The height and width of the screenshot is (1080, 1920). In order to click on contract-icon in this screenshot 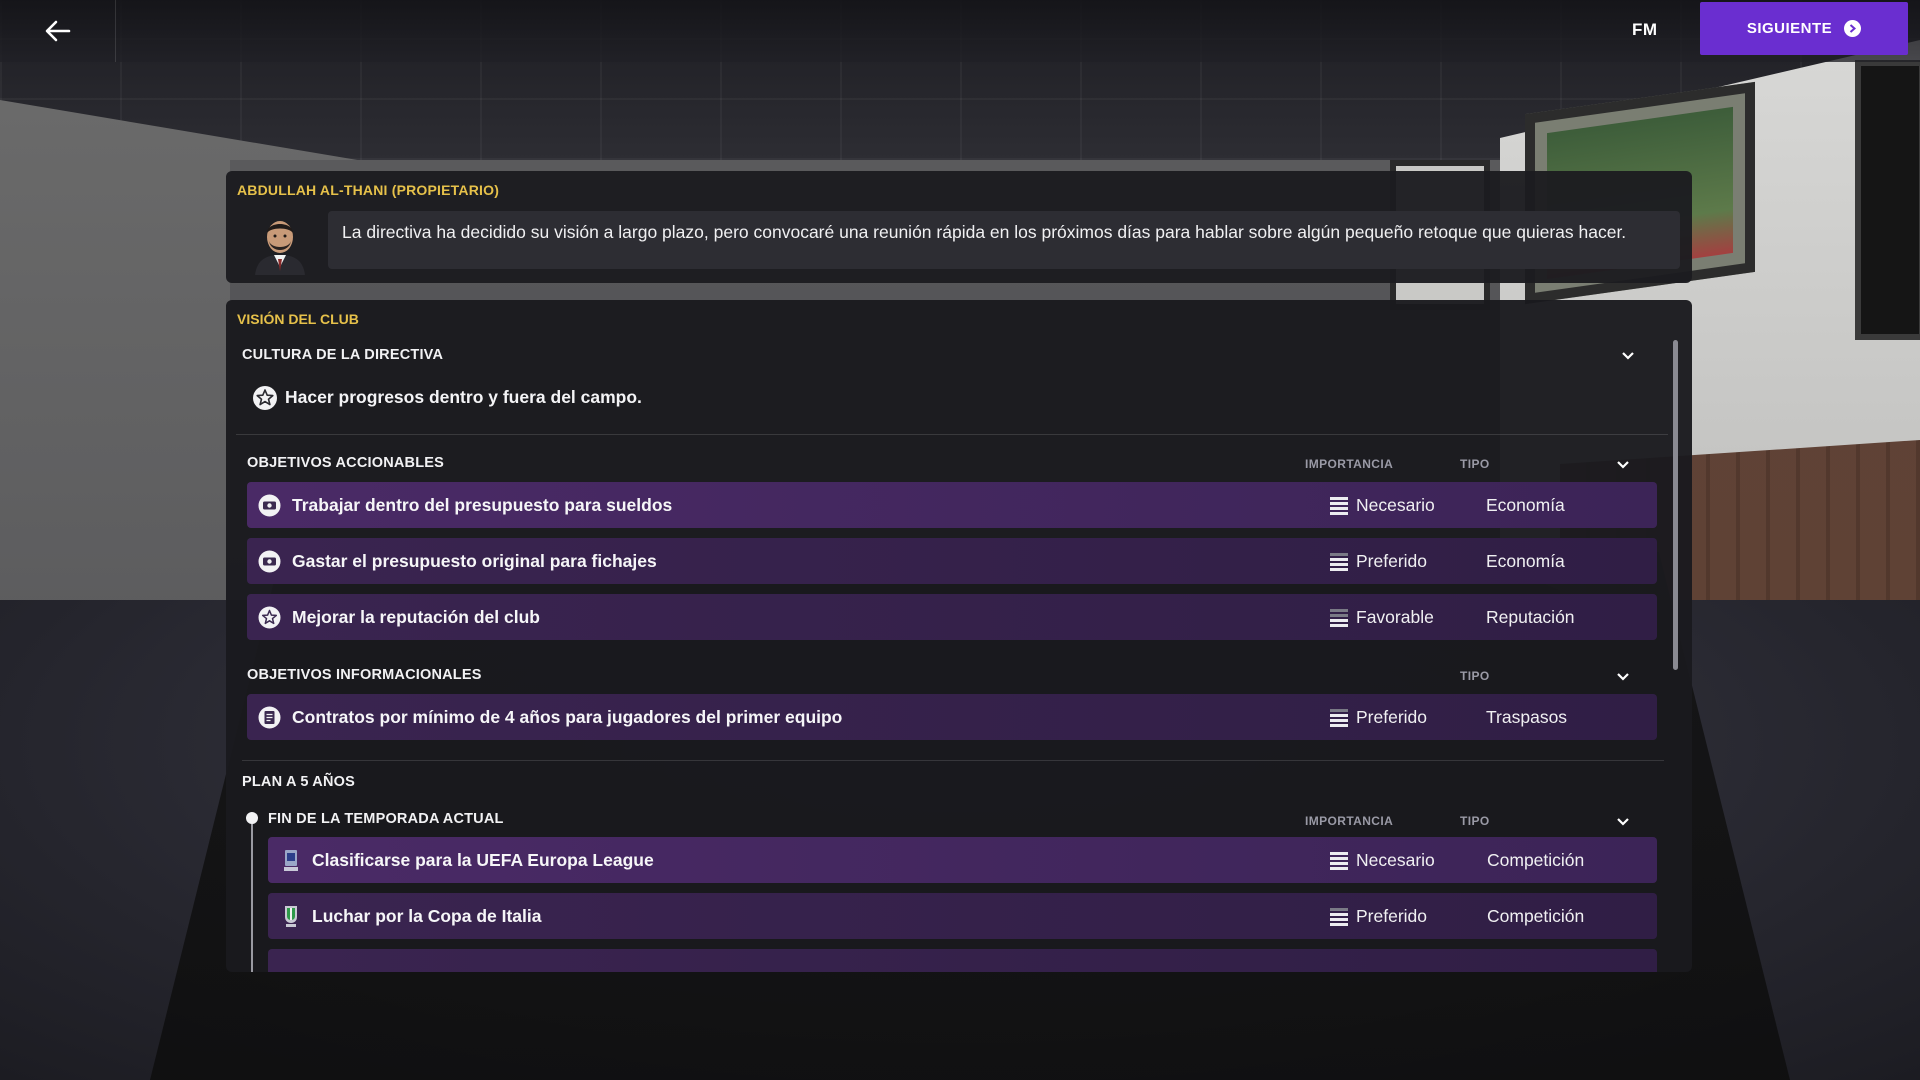, I will do `click(269, 717)`.